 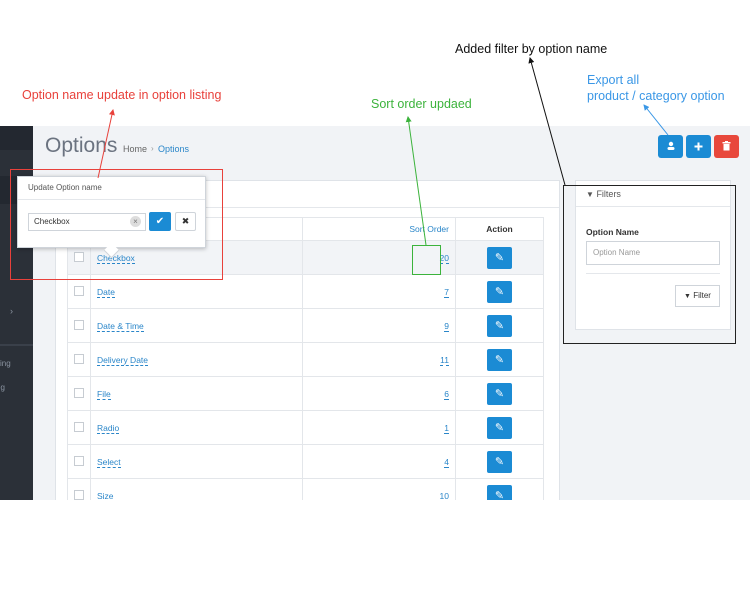 I want to click on arrow-sort-order, so click(x=416, y=181).